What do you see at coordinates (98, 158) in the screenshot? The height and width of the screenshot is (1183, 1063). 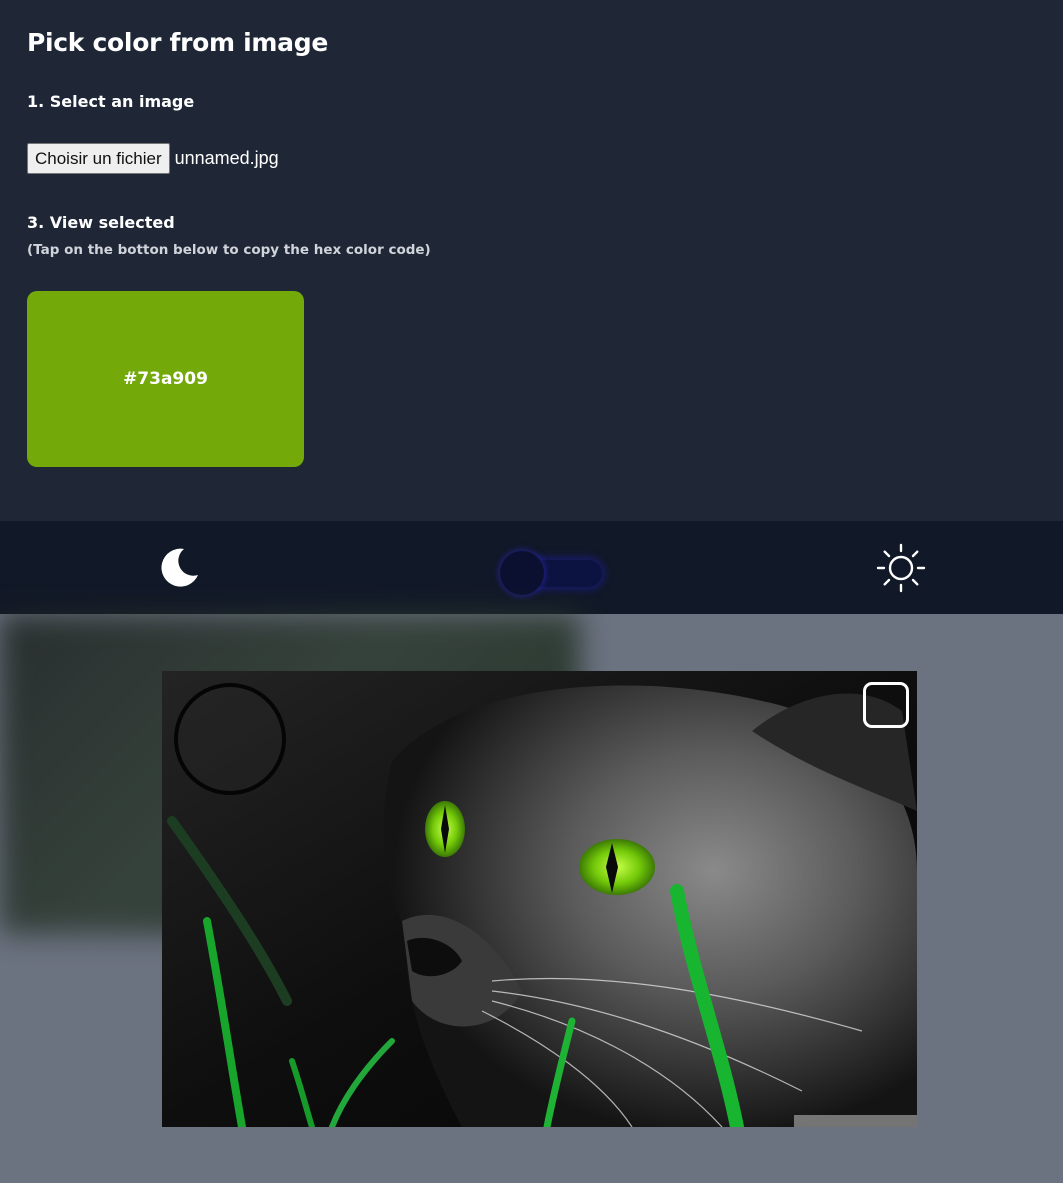 I see `choose-file-button: Choisir un fichier` at bounding box center [98, 158].